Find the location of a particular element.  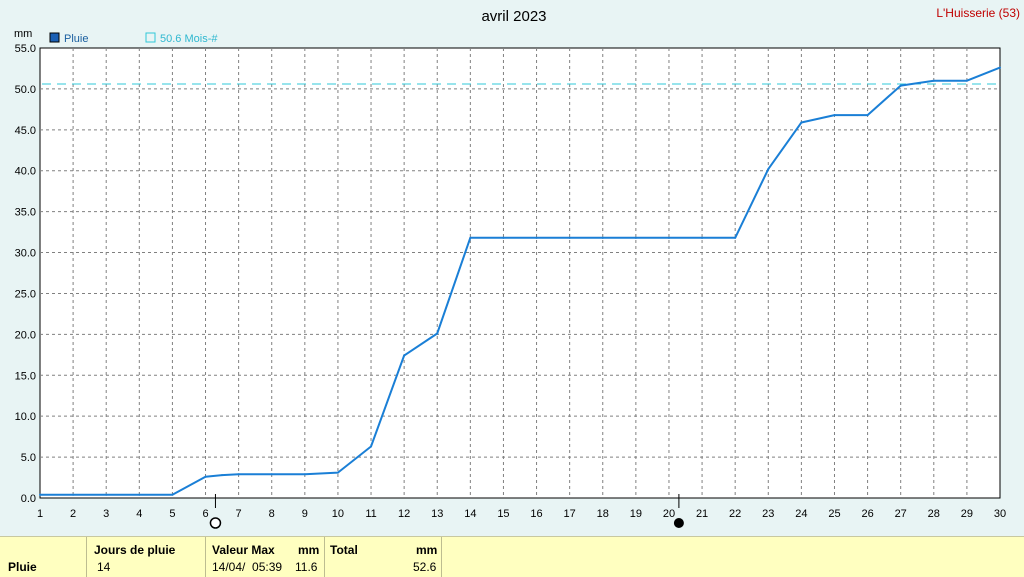

x-tick-label: 22 is located at coordinates (735, 514).